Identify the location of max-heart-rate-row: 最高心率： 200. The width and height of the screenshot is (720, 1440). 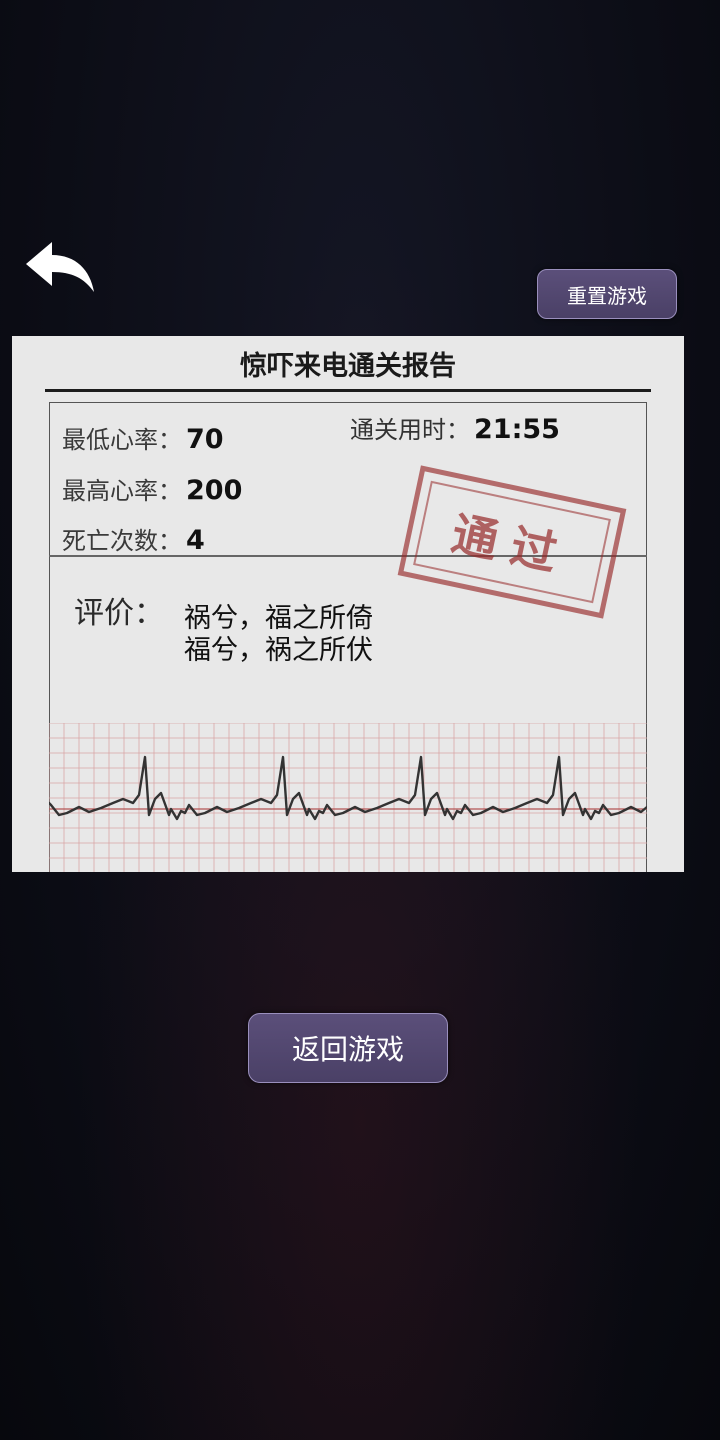
(152, 488).